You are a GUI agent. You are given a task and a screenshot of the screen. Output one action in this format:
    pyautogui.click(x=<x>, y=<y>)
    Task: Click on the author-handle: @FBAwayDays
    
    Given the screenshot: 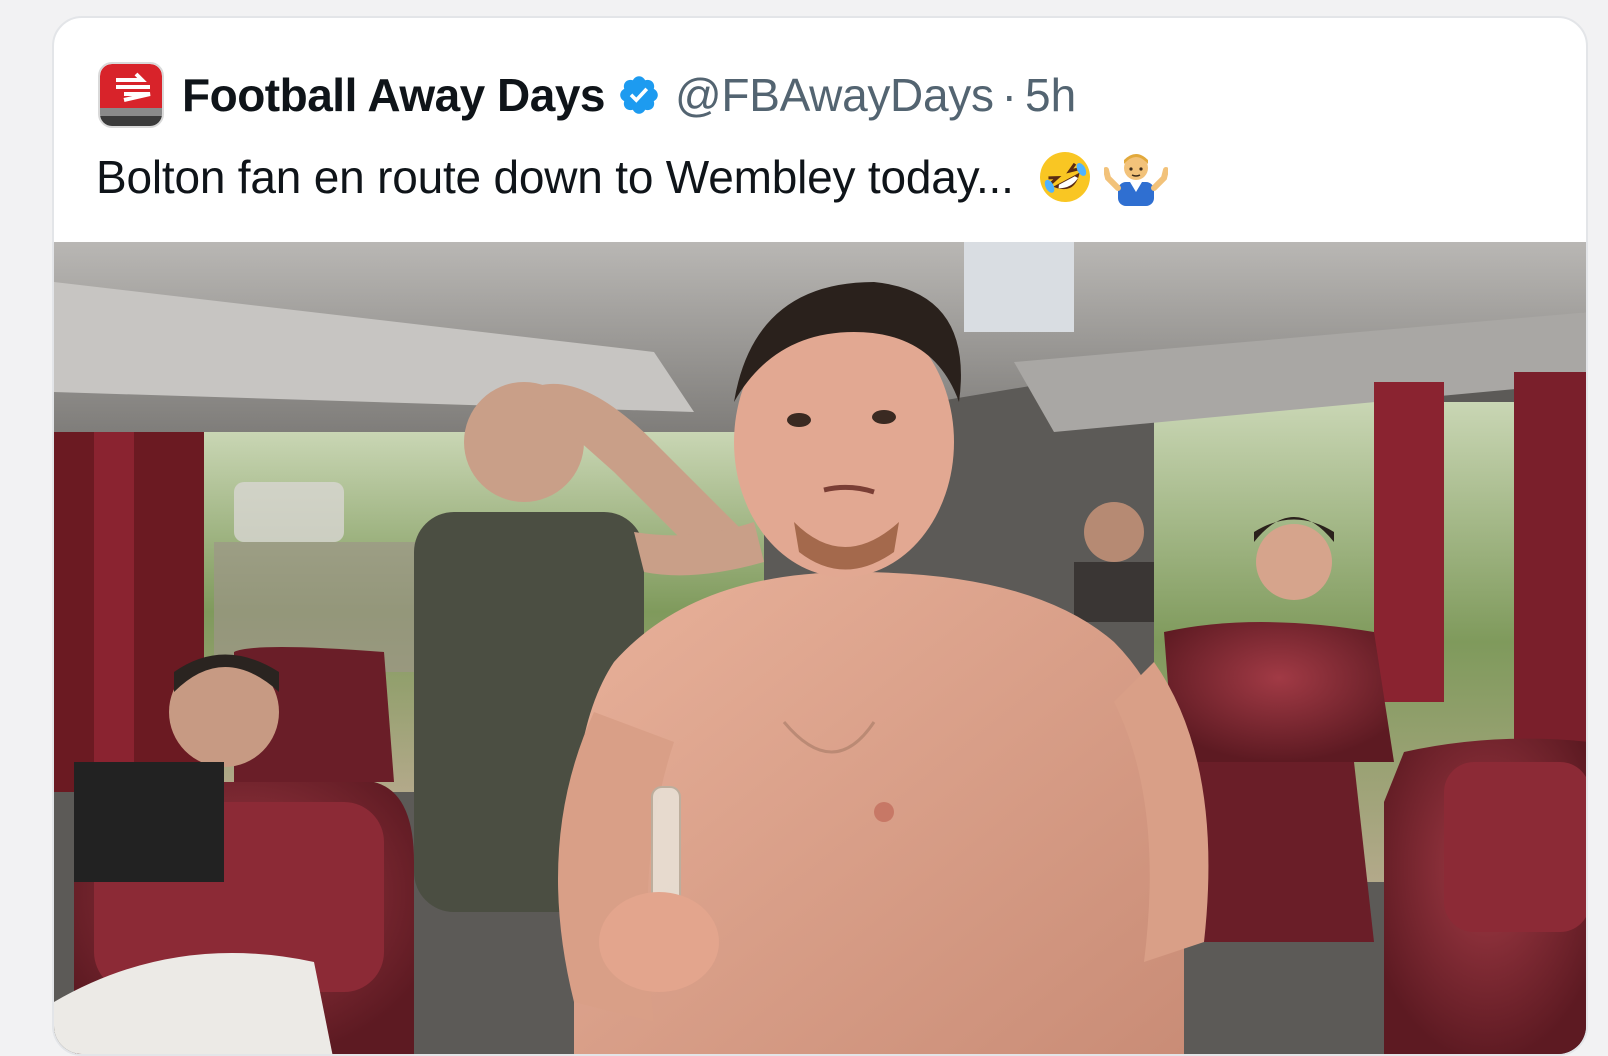 What is the action you would take?
    pyautogui.click(x=834, y=95)
    